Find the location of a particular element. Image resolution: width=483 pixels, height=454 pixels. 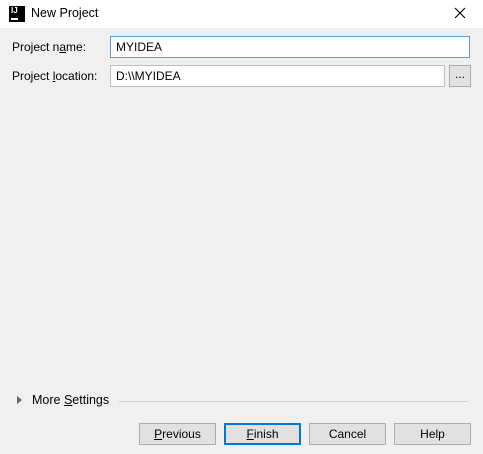

finish-label-rest: inish is located at coordinates (266, 434).